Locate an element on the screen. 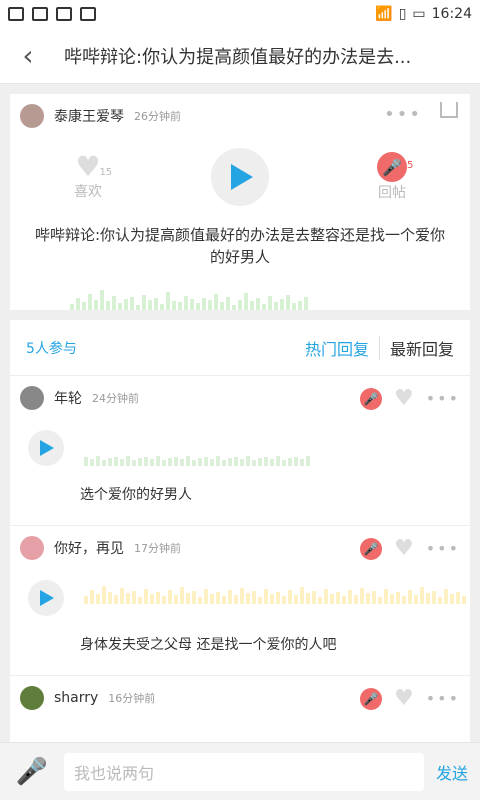 This screenshot has height=800, width=480. reply-username: 你好，再见 is located at coordinates (89, 548).